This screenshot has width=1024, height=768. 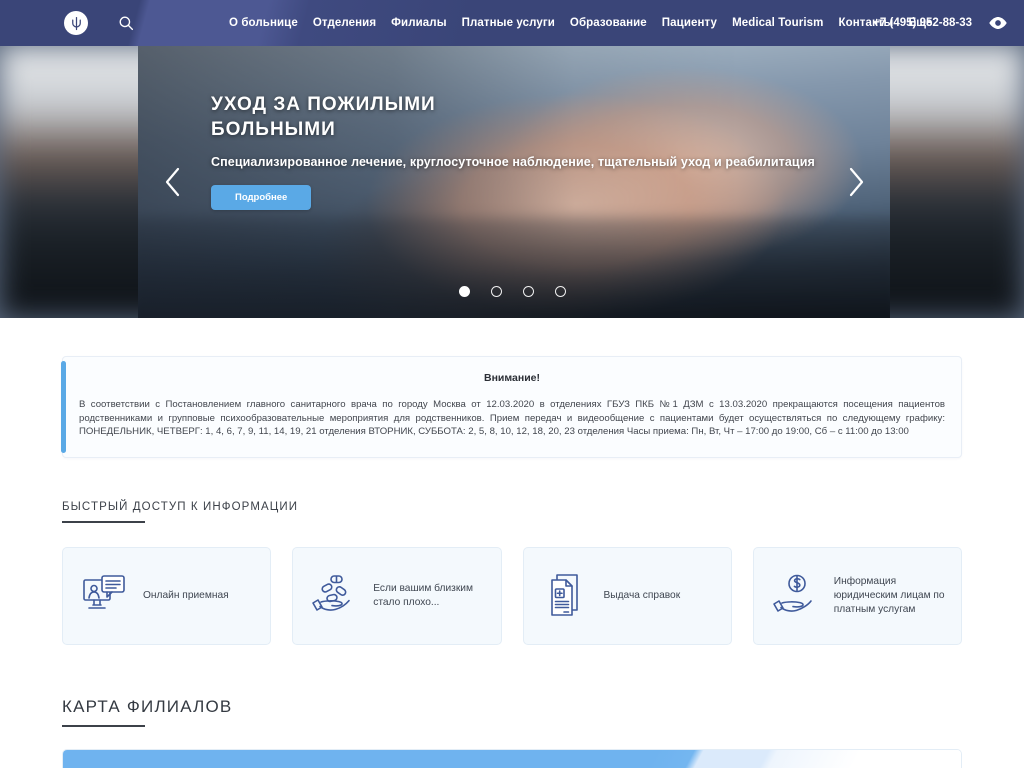 What do you see at coordinates (335, 596) in the screenshot?
I see `hand-pills-icon` at bounding box center [335, 596].